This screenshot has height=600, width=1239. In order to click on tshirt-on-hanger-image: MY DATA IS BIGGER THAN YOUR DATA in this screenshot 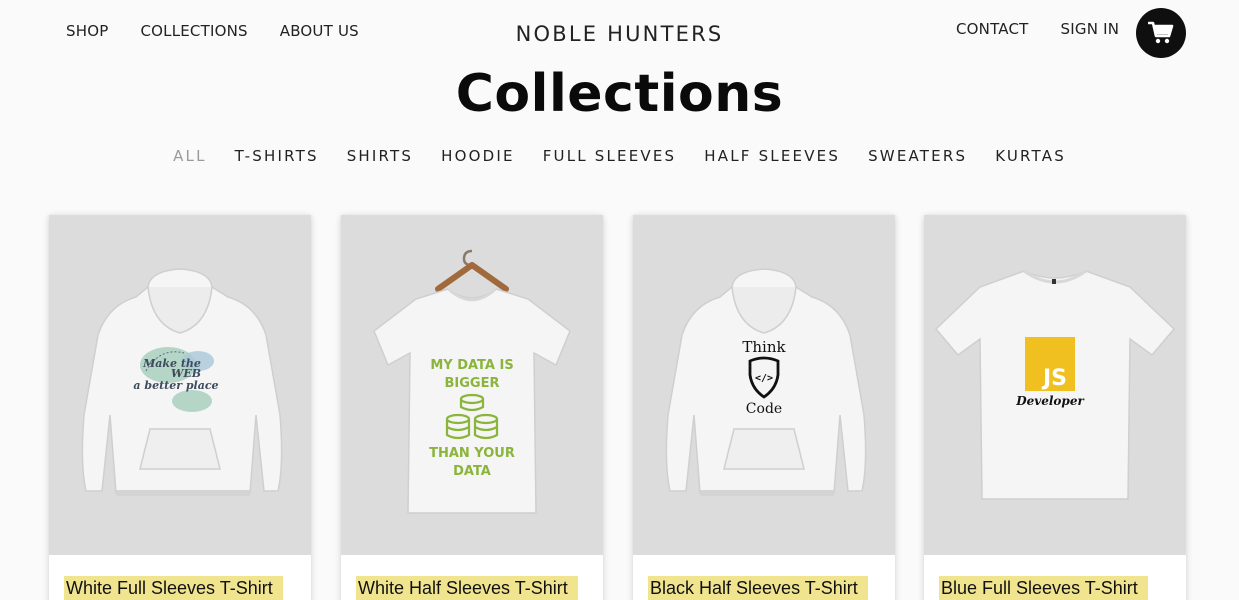, I will do `click(472, 381)`.